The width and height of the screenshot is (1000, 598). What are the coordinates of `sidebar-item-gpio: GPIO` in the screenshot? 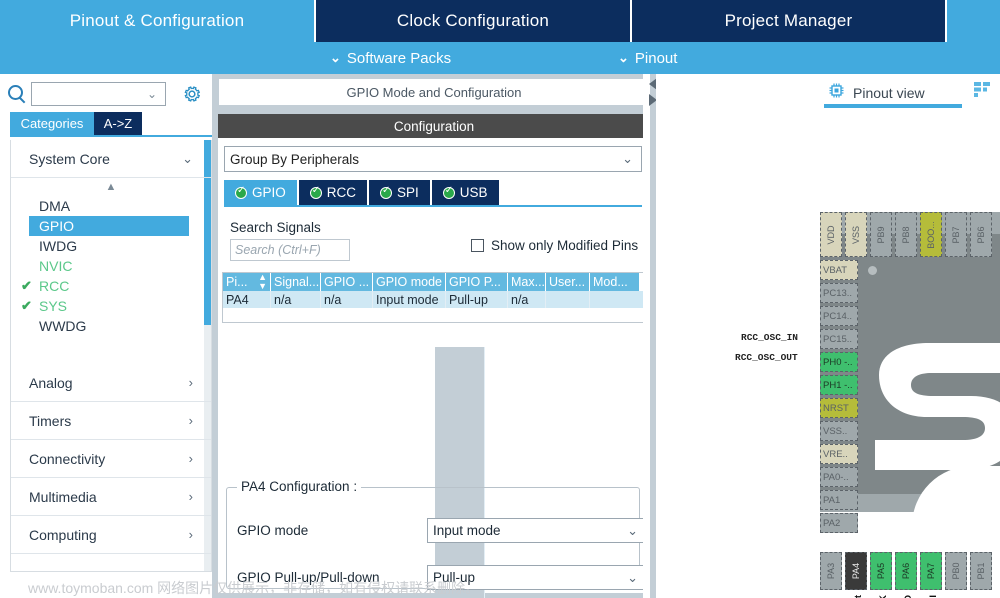 It's located at (109, 226).